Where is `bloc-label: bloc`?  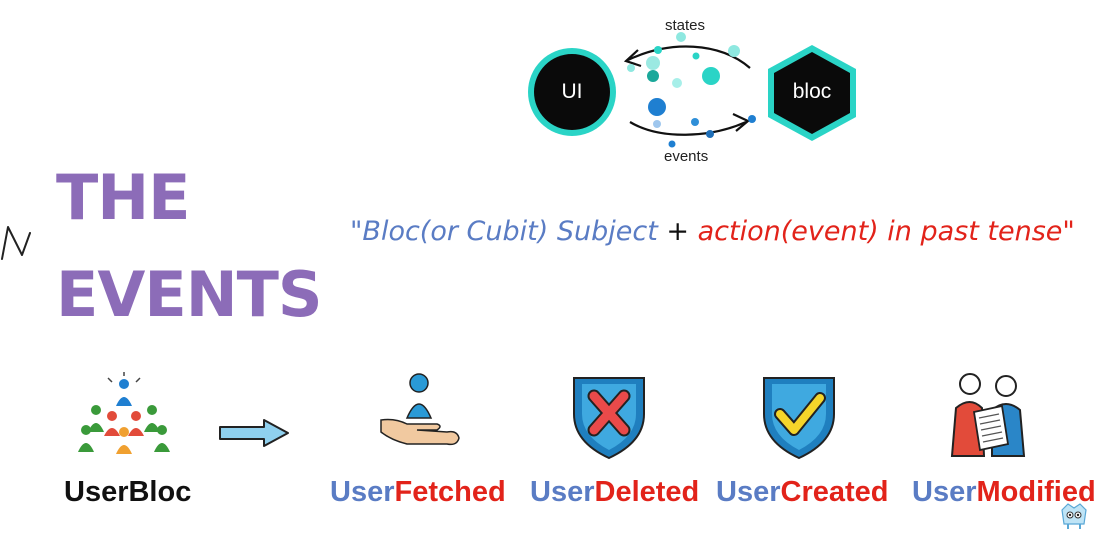 bloc-label: bloc is located at coordinates (812, 91).